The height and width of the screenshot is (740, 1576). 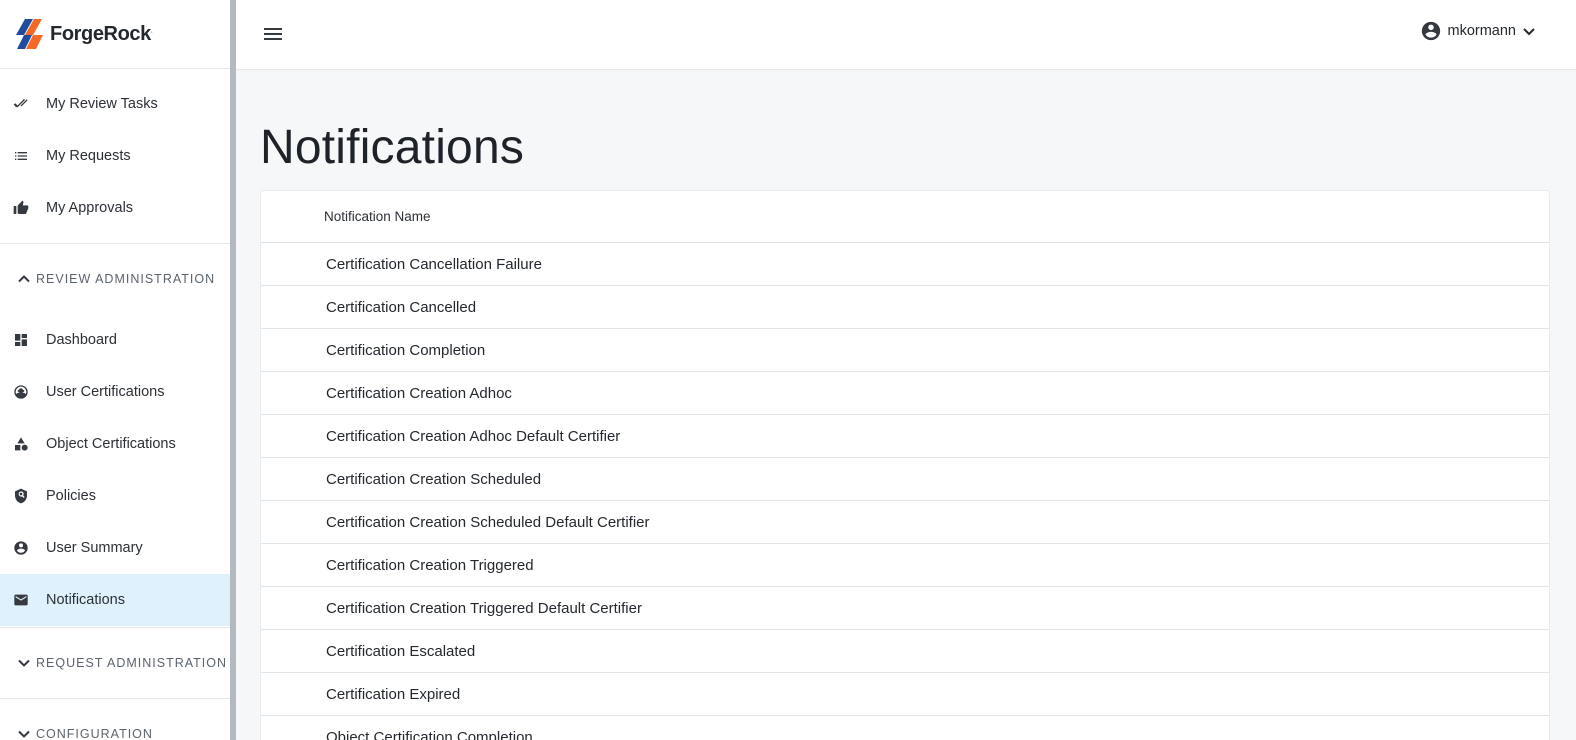 I want to click on sidebar-item-object-certifications: Object Certifications, so click(x=115, y=444).